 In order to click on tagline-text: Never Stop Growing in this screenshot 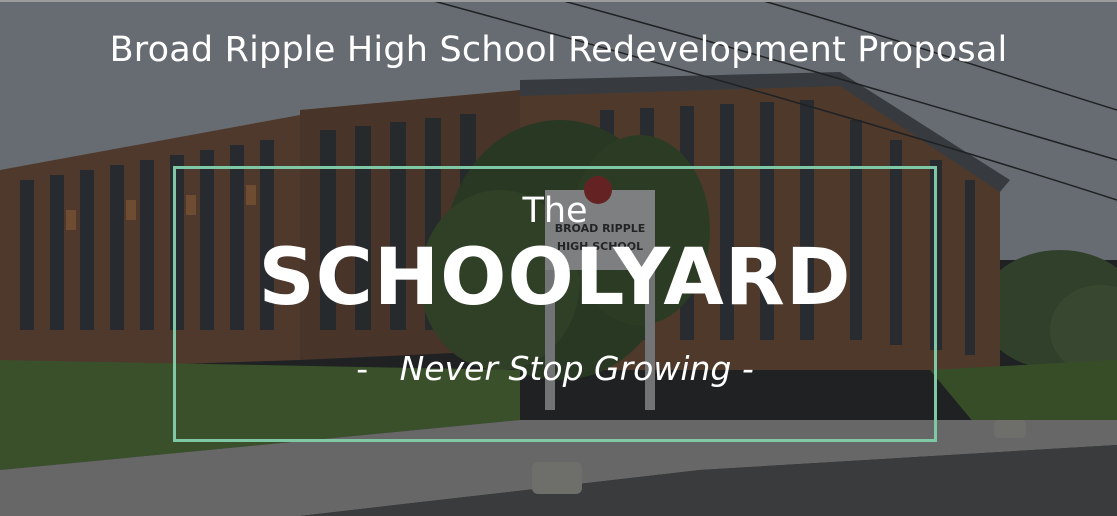, I will do `click(565, 368)`.